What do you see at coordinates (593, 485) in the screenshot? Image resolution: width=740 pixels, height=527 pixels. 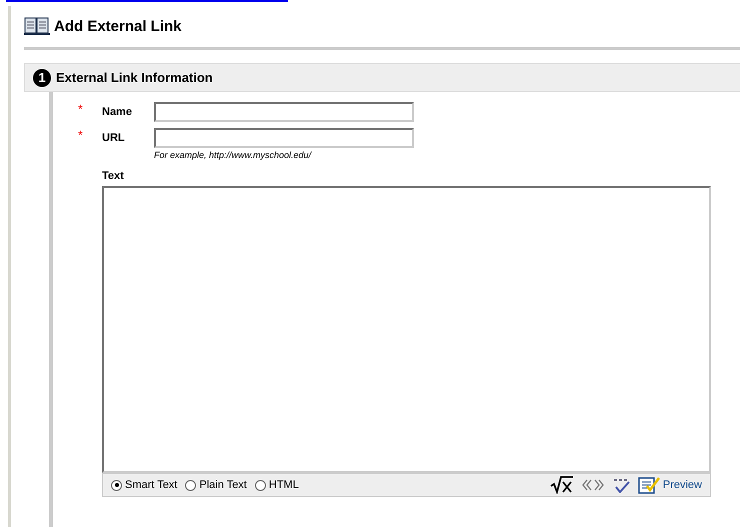 I see `link-arrows-icon` at bounding box center [593, 485].